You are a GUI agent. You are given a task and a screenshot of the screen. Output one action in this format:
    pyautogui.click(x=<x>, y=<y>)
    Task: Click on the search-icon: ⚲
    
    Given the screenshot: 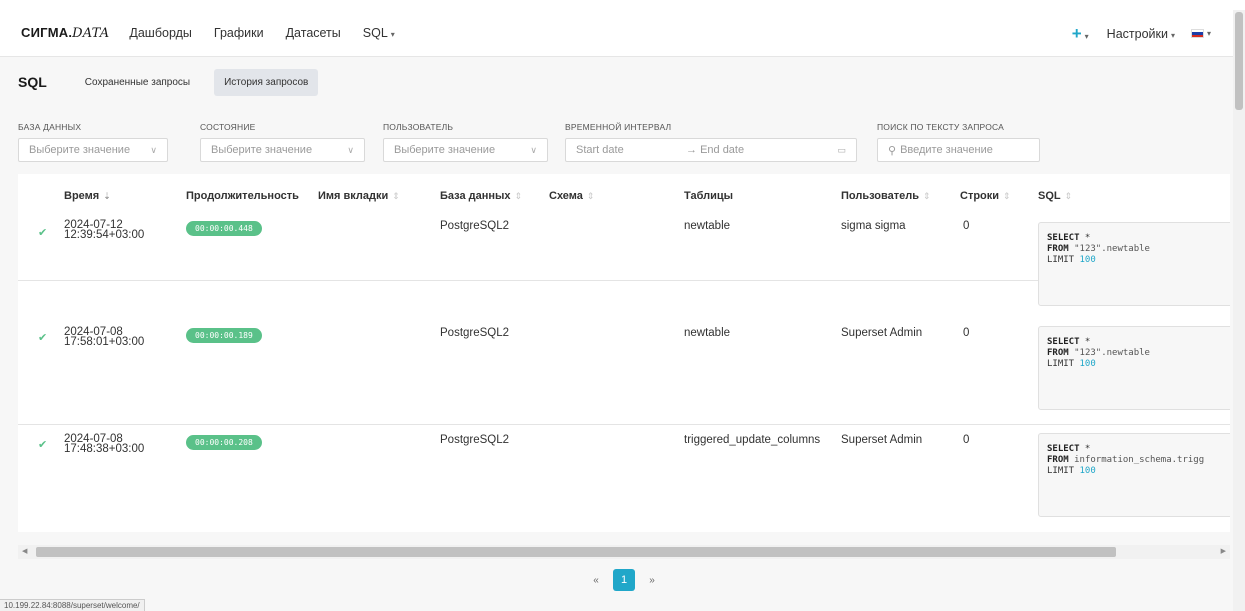 What is the action you would take?
    pyautogui.click(x=892, y=150)
    